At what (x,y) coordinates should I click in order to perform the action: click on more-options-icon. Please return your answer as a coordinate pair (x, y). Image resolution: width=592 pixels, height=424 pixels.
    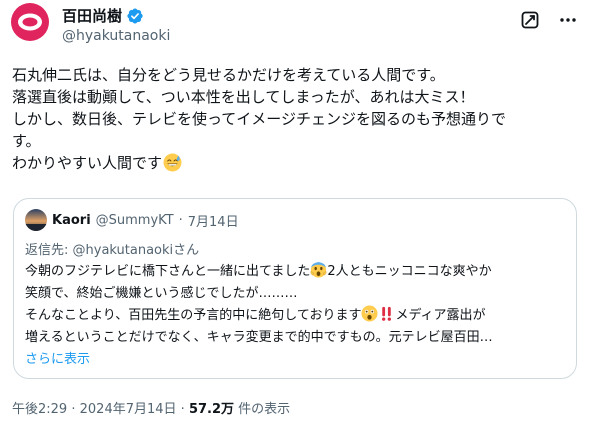
    Looking at the image, I should click on (568, 20).